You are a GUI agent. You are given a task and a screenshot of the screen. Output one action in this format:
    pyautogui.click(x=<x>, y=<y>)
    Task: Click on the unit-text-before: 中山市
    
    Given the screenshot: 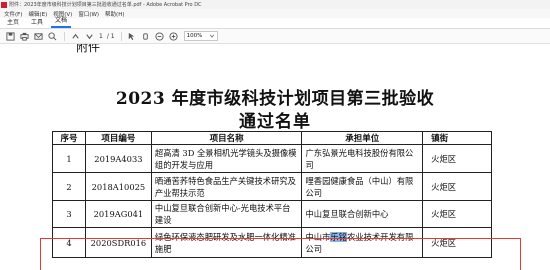 What is the action you would take?
    pyautogui.click(x=318, y=236)
    